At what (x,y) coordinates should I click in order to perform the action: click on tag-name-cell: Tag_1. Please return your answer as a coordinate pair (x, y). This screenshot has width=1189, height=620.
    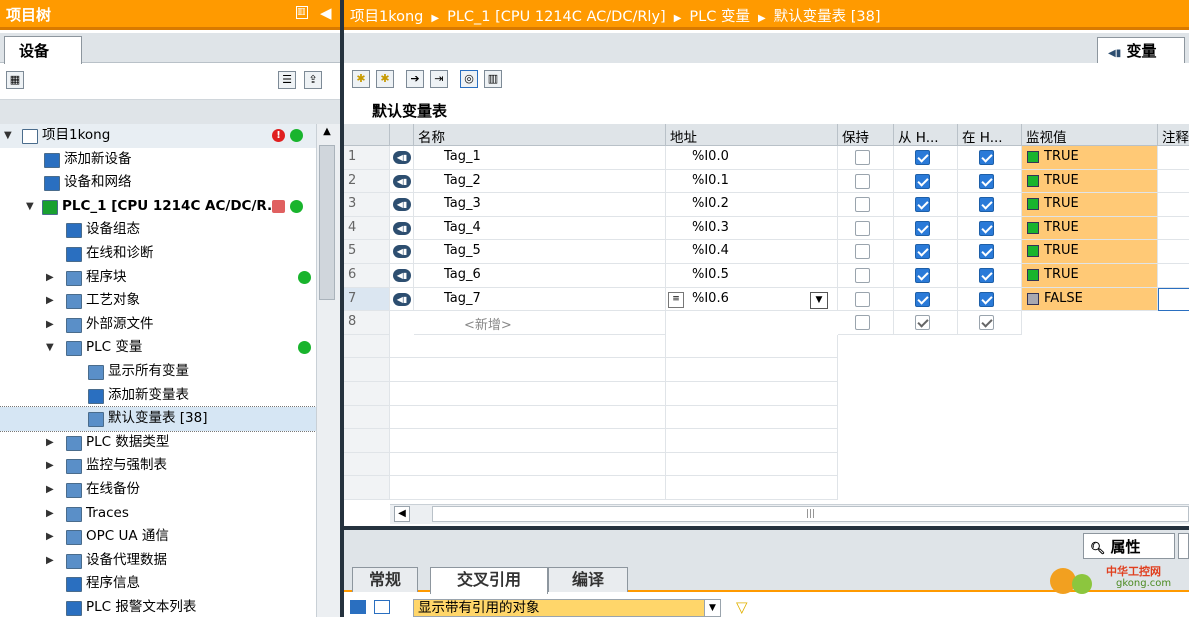
    Looking at the image, I should click on (540, 158).